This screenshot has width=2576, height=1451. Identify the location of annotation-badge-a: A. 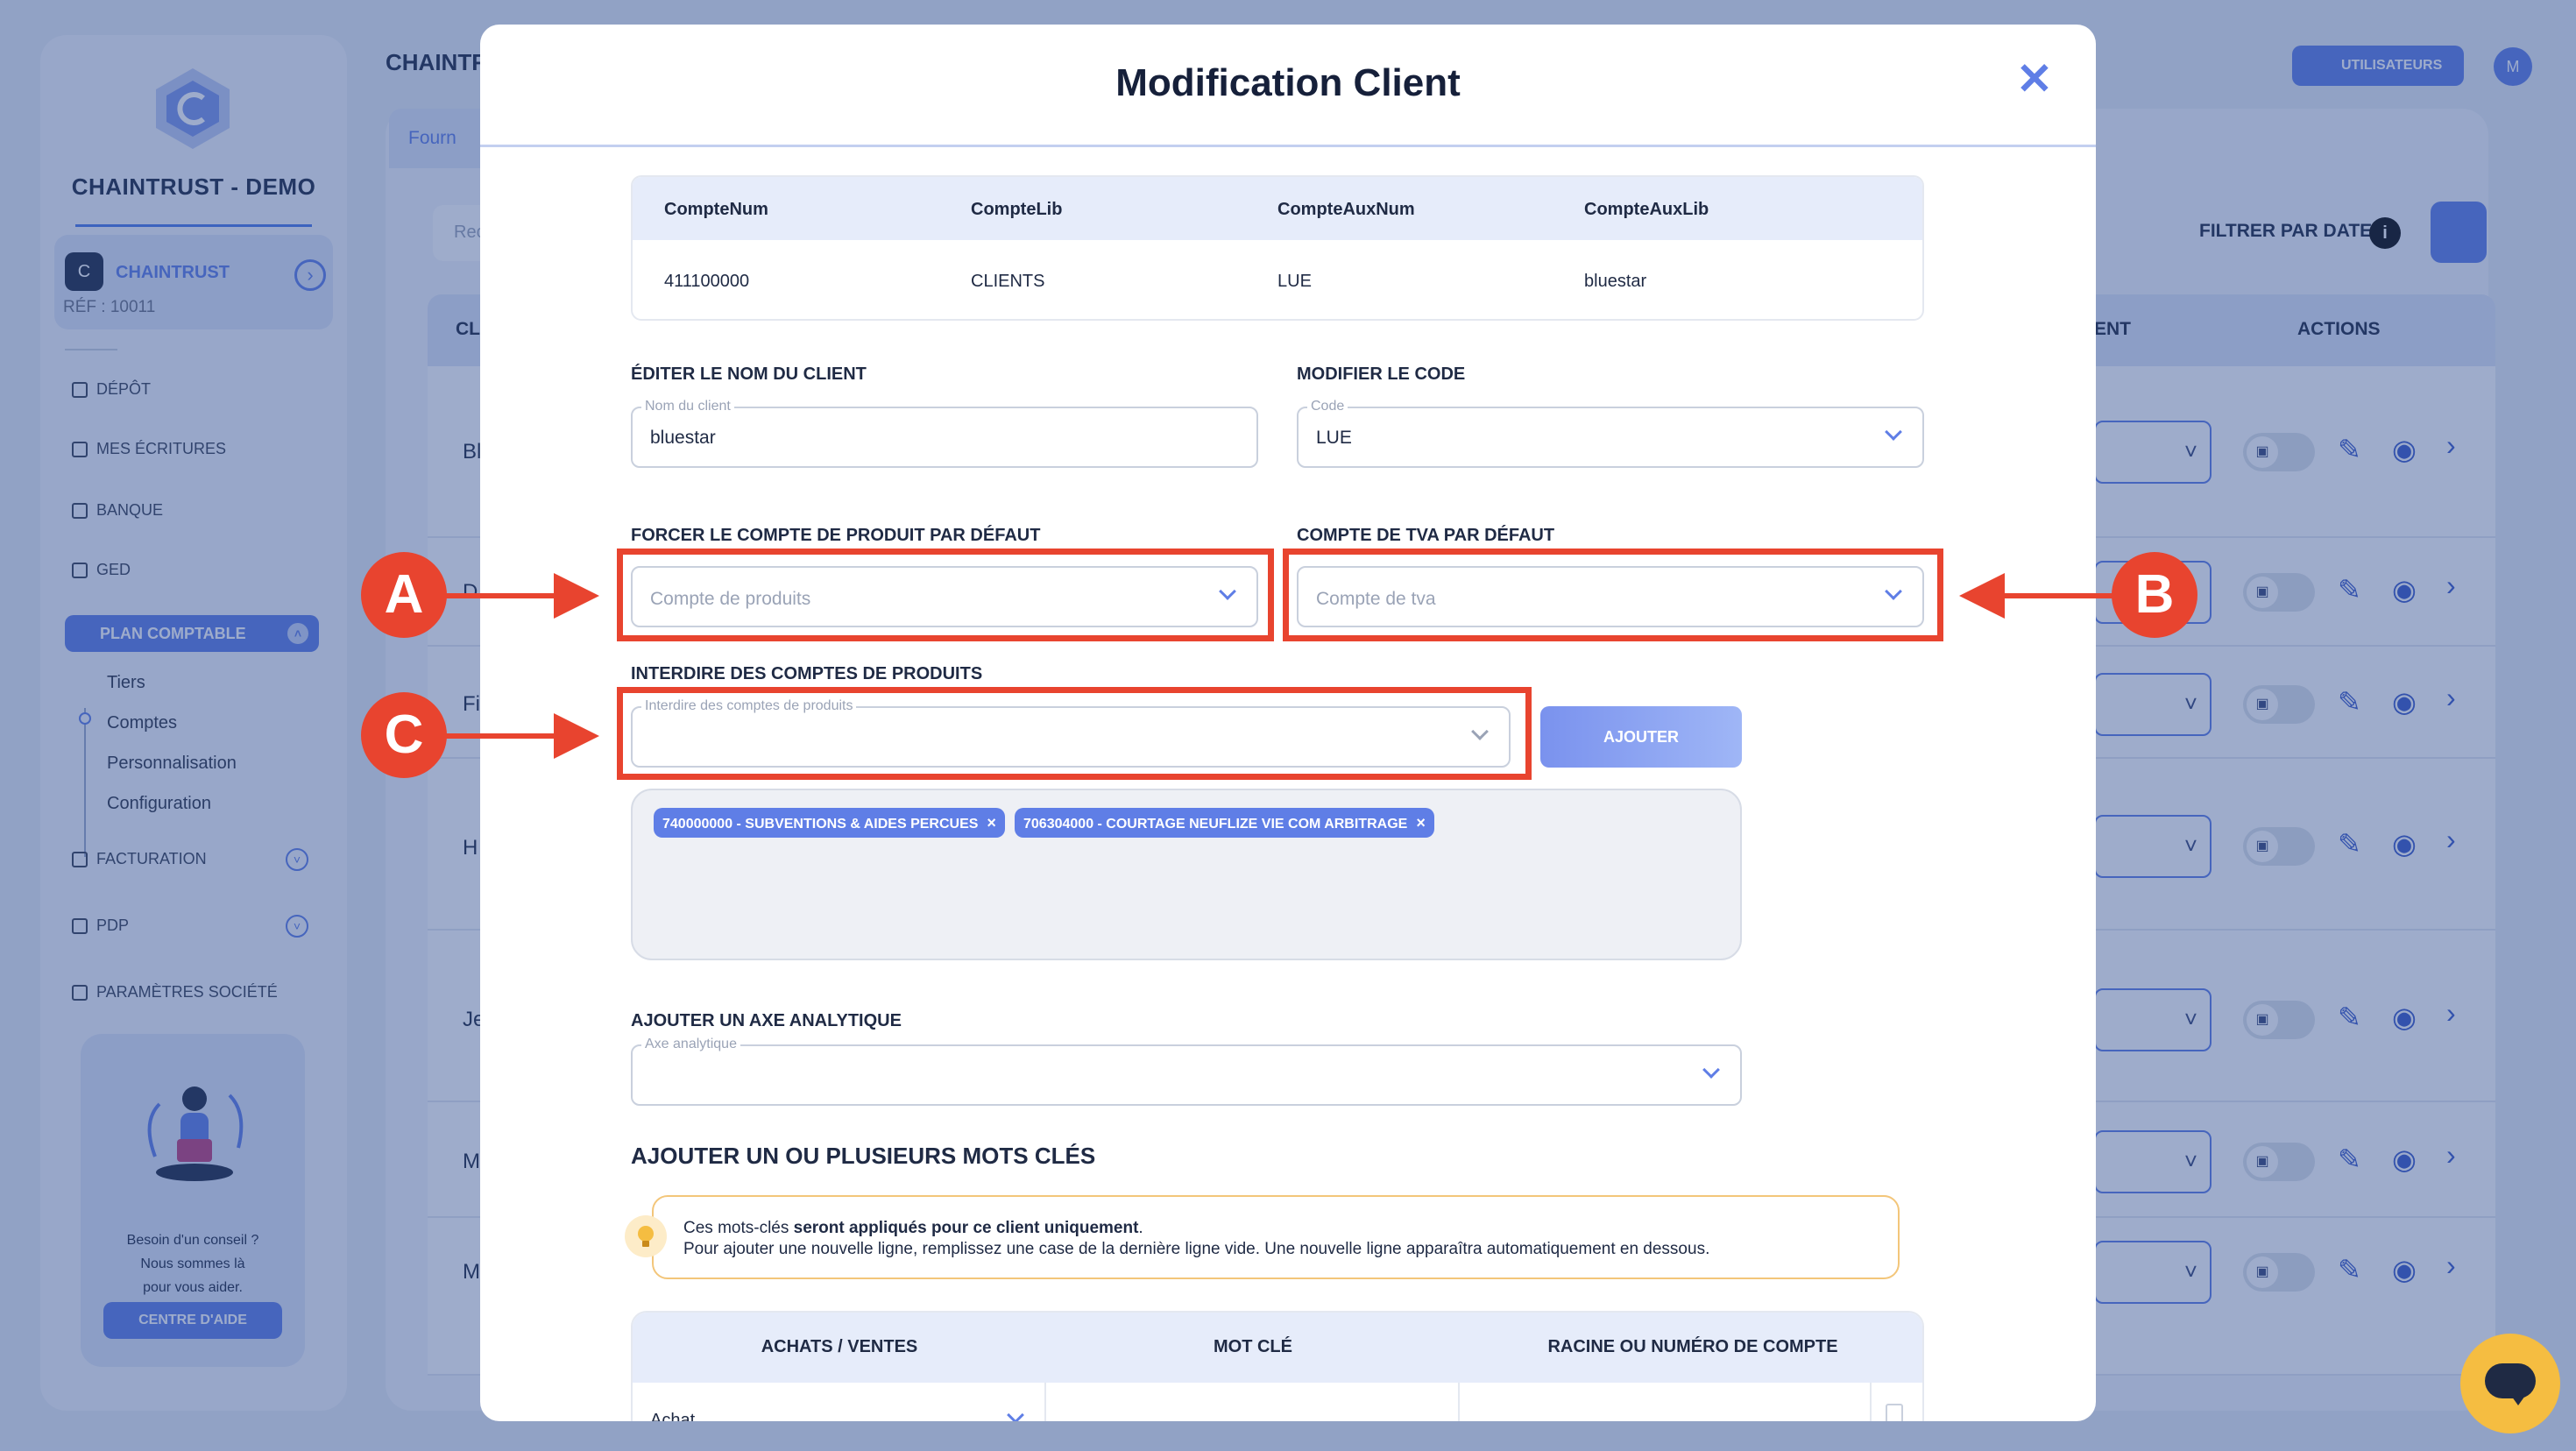
(404, 595).